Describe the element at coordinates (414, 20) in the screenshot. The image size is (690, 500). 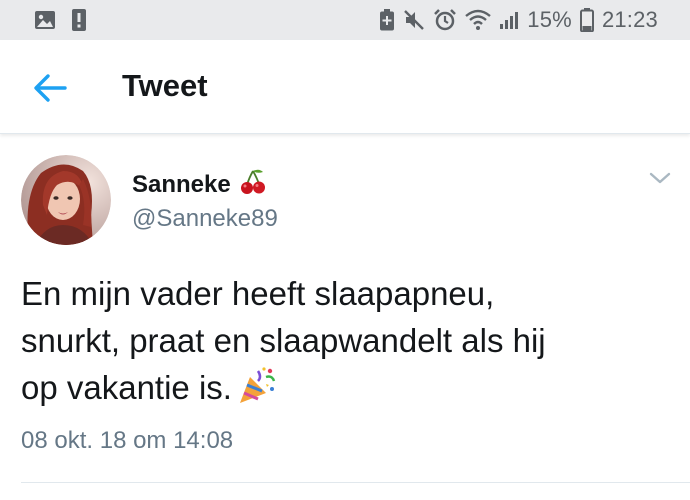
I see `mute-icon` at that location.